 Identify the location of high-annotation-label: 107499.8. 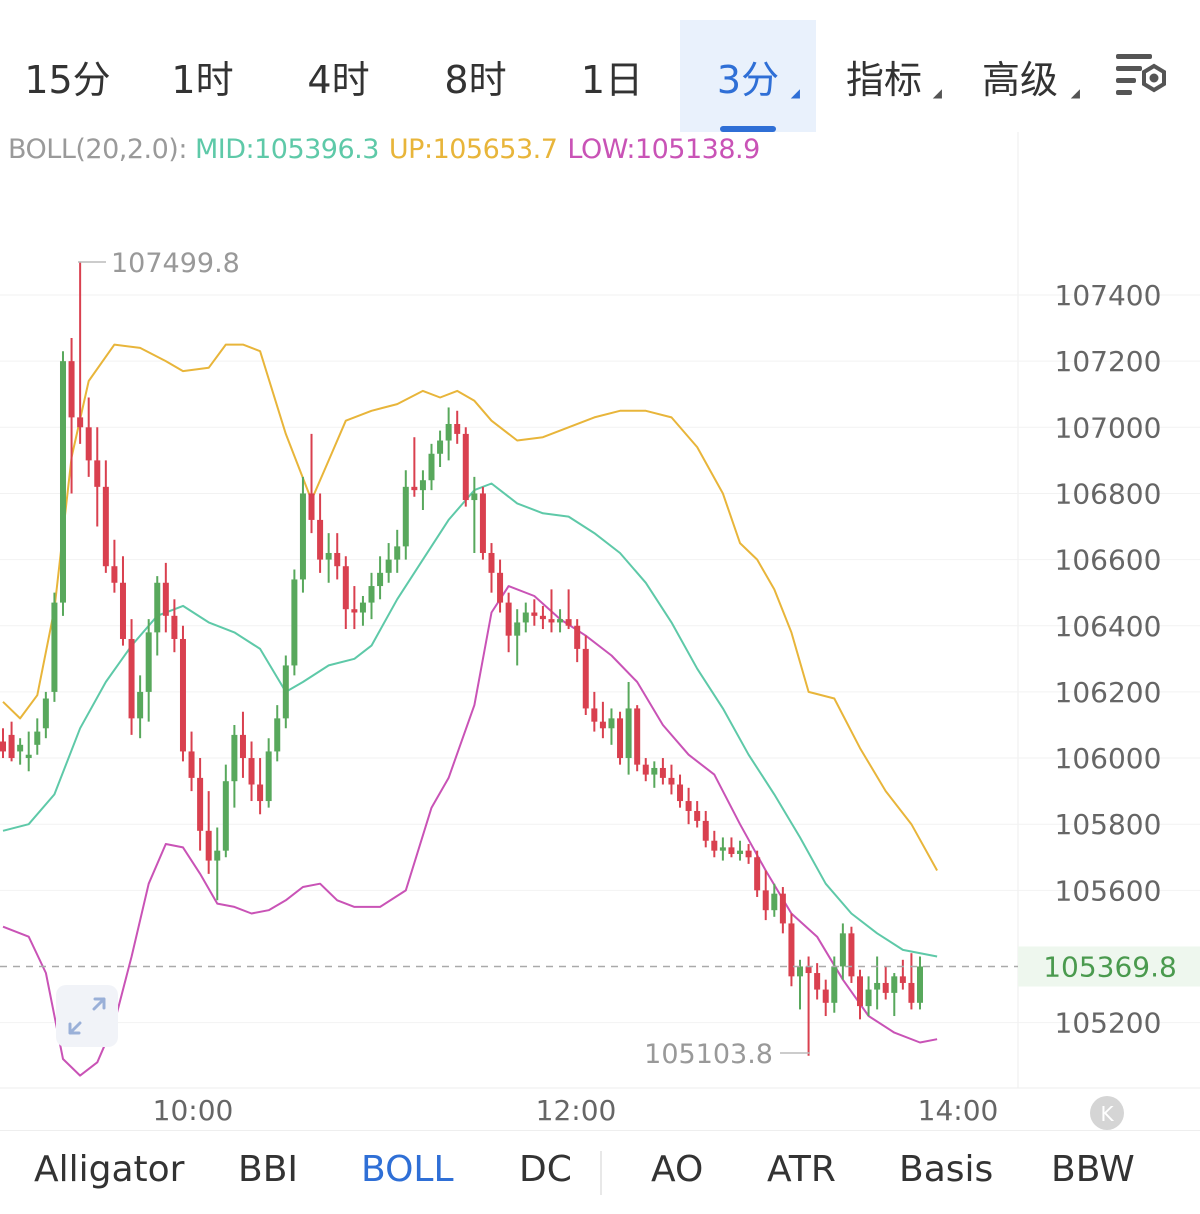
(175, 263).